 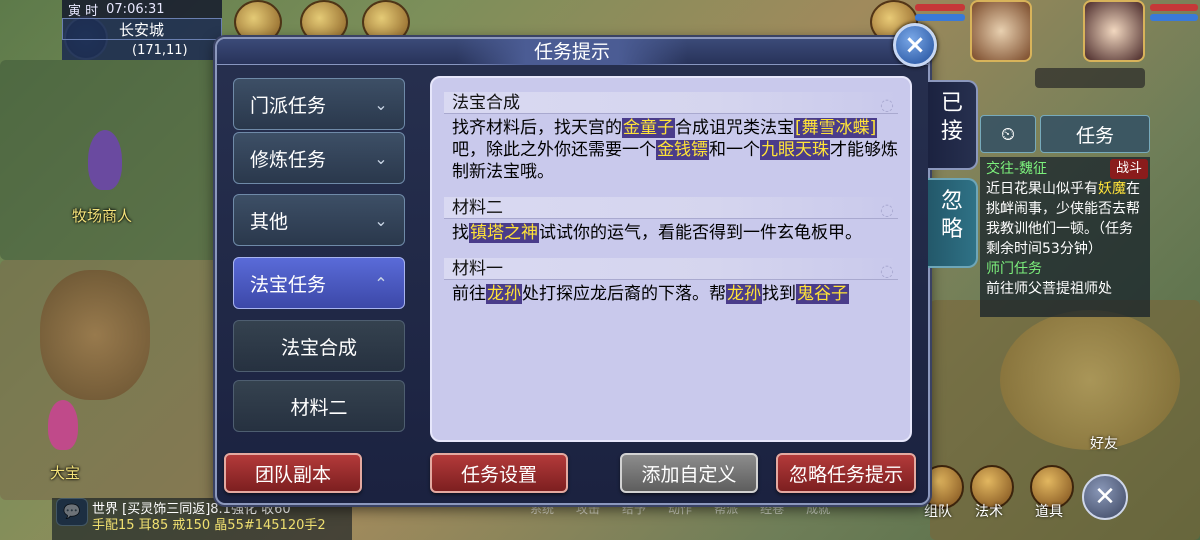 What do you see at coordinates (288, 159) in the screenshot?
I see `nav-label: 修炼任务` at bounding box center [288, 159].